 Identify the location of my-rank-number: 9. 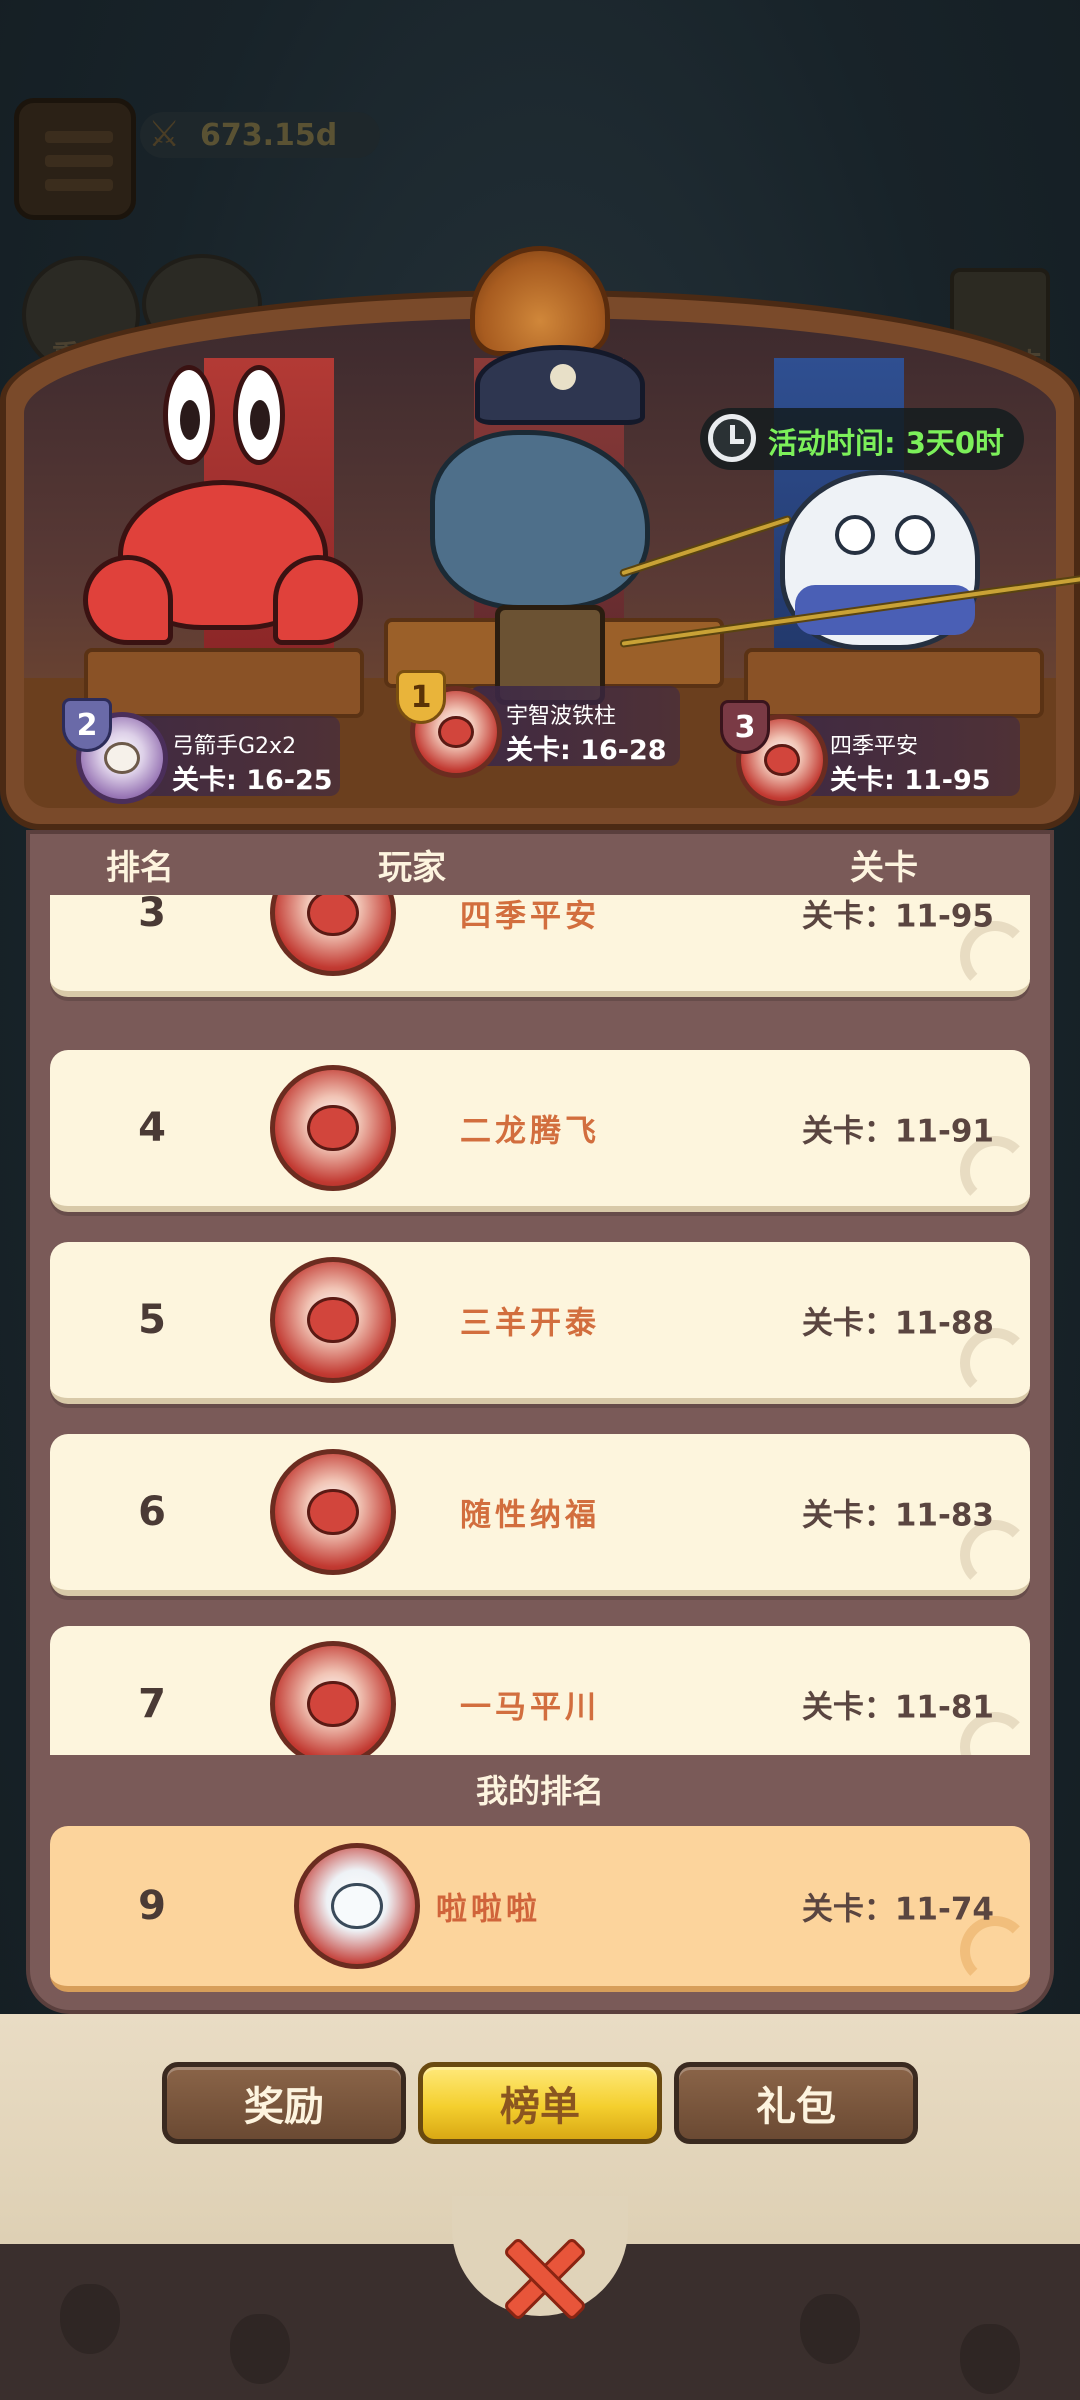
(152, 1906).